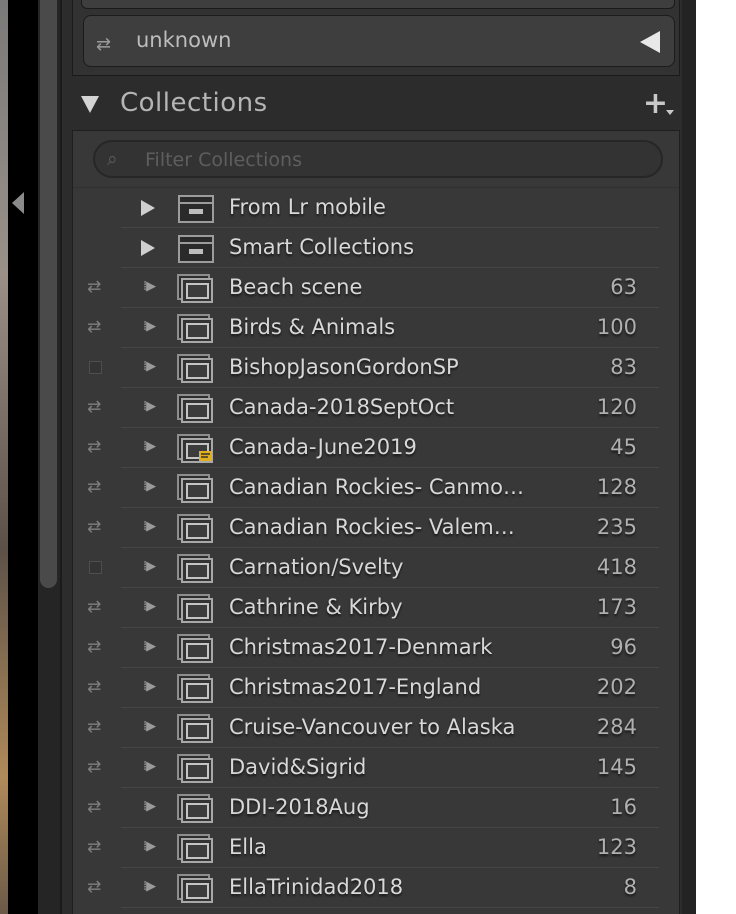 The height and width of the screenshot is (914, 736). Describe the element at coordinates (376, 368) in the screenshot. I see `collection-row: ⁞▶ BishopJasonGordonSP 83` at that location.